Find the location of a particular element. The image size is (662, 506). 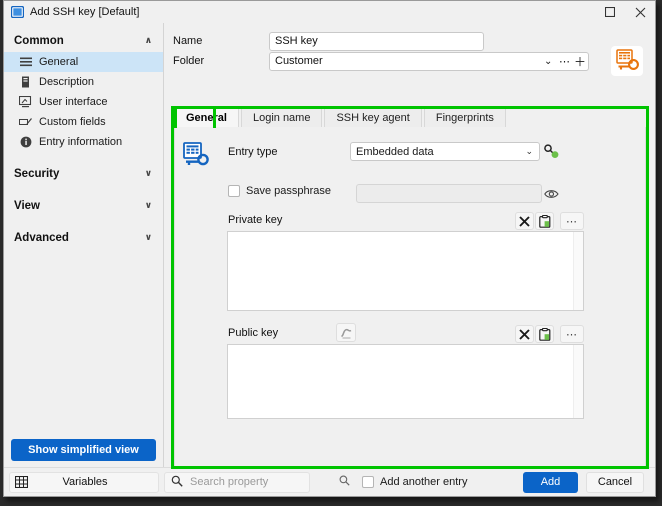

sidebar-item-description: Description is located at coordinates (83, 82).